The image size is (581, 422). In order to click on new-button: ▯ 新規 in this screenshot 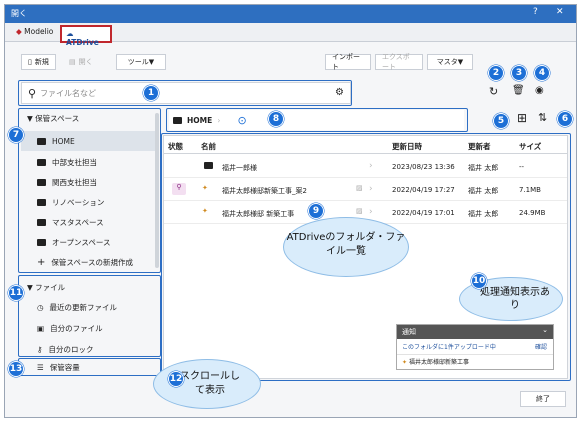, I will do `click(38, 62)`.